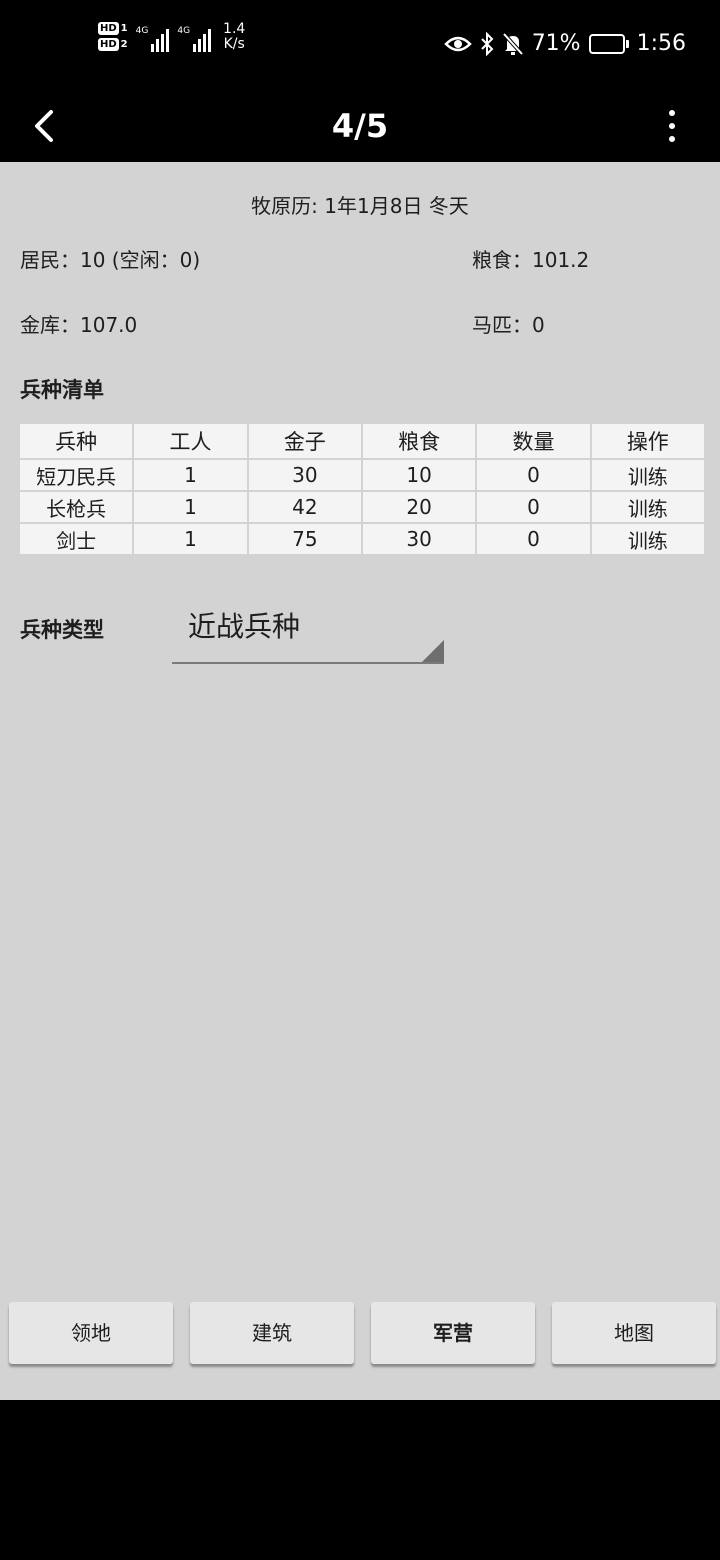  I want to click on unit-gold: 30, so click(304, 475).